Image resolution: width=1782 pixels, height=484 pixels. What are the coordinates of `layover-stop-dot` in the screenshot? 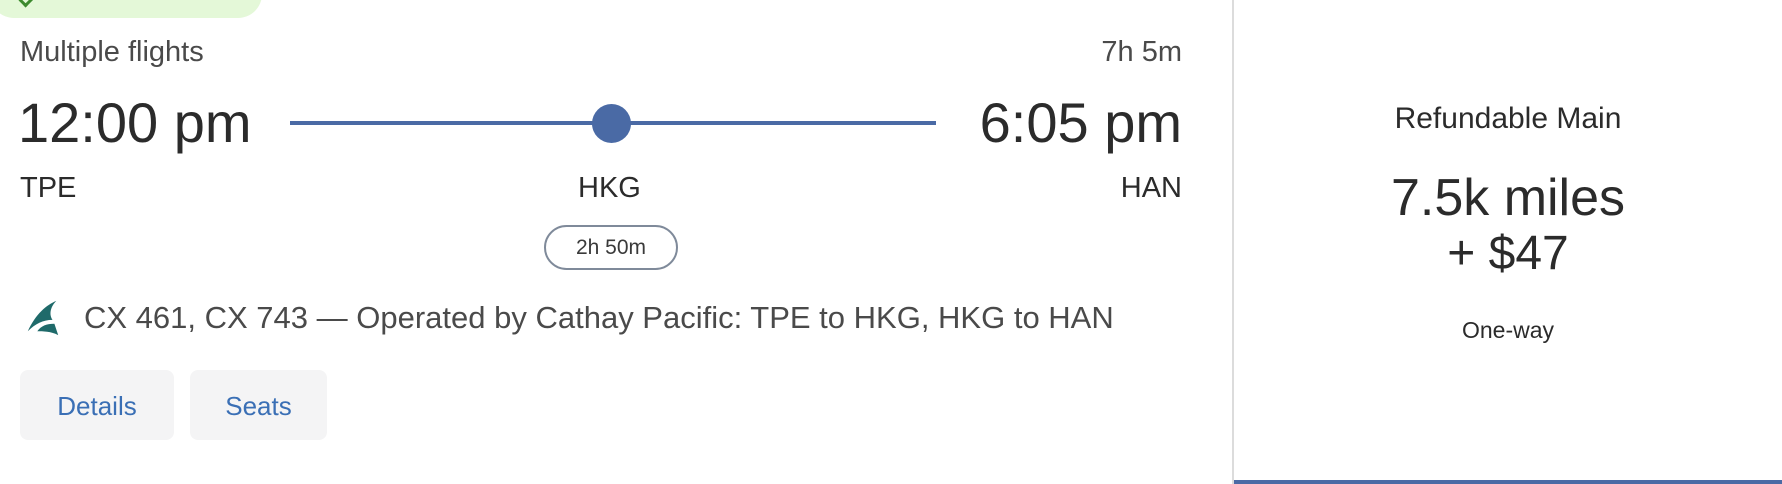 It's located at (611, 123).